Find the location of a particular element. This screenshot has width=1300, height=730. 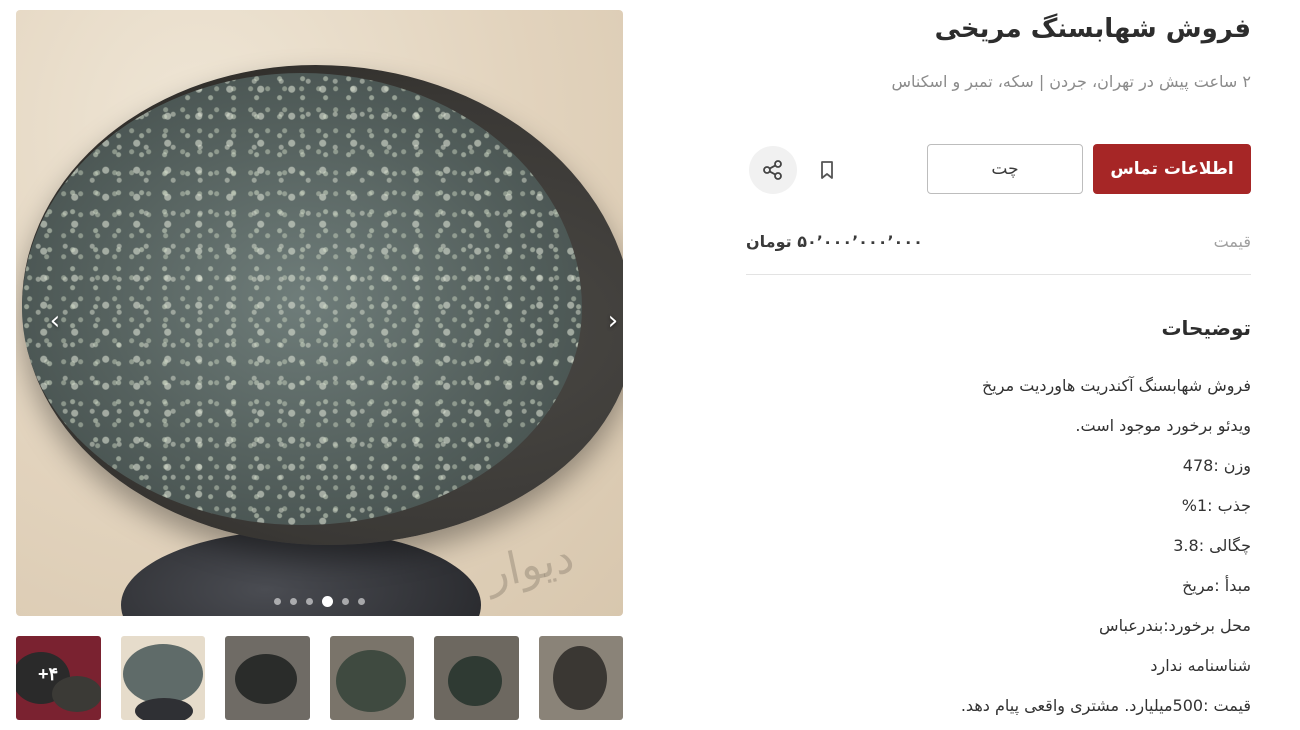

listing-title: فروش شهابسنگ مریخی is located at coordinates (1092, 29).